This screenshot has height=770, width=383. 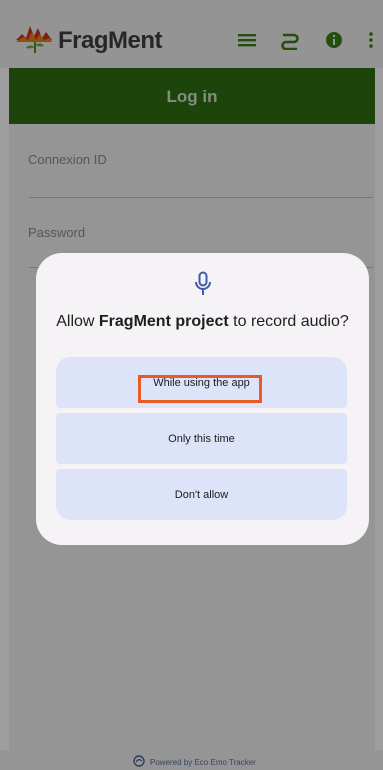 I want to click on dont-allow-label: Don't allow, so click(x=201, y=494).